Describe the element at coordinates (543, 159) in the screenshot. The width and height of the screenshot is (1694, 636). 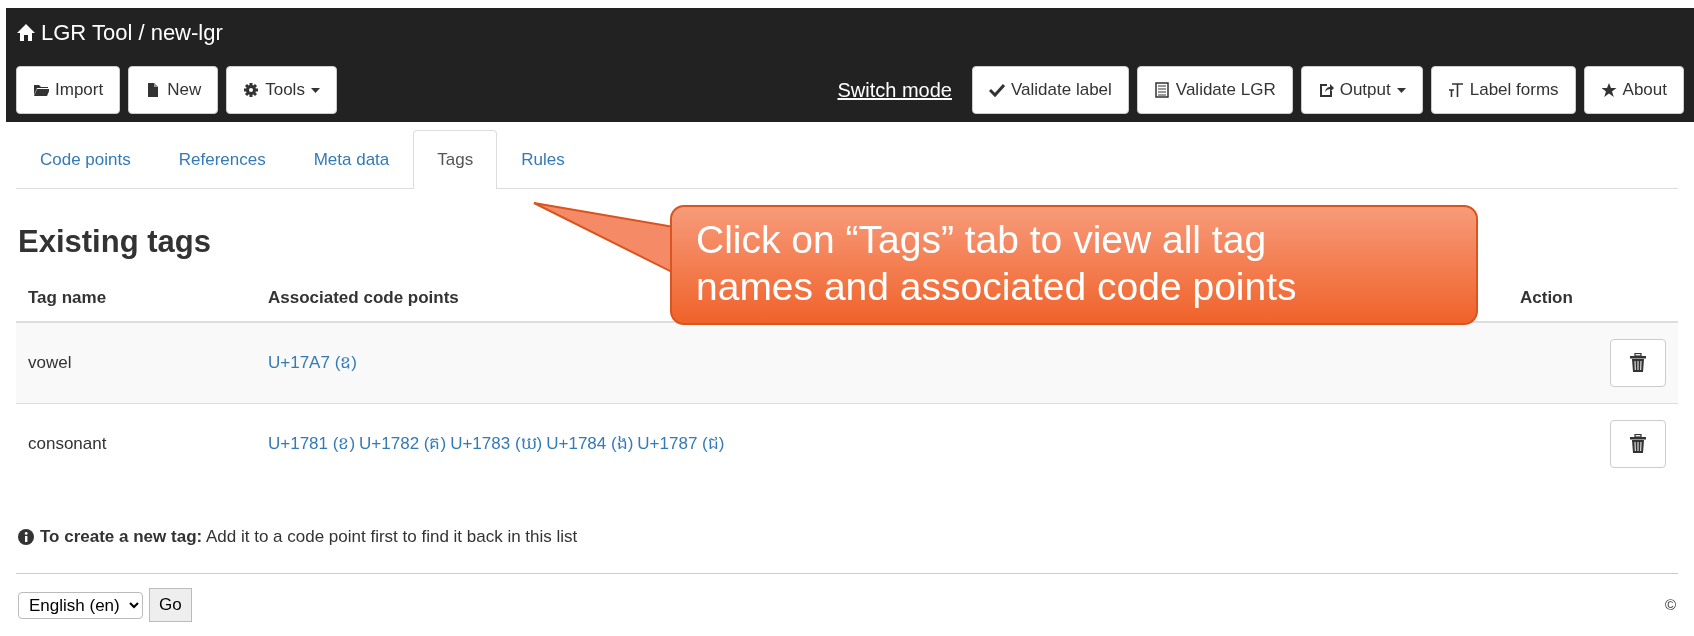
I see `tab: Rules` at that location.